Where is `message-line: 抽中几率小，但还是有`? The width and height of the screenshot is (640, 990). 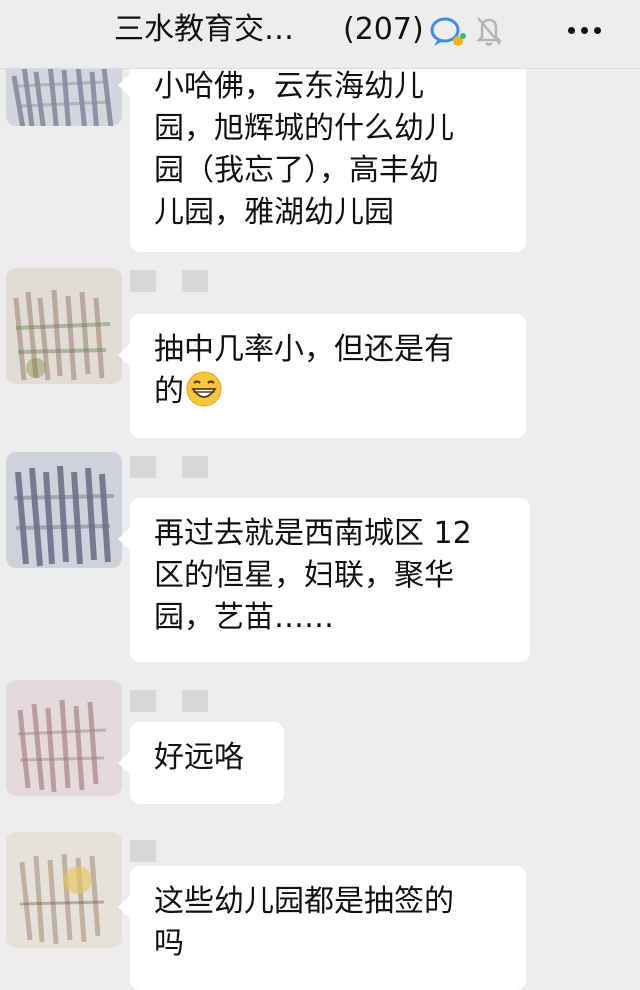 message-line: 抽中几率小，但还是有 is located at coordinates (304, 349).